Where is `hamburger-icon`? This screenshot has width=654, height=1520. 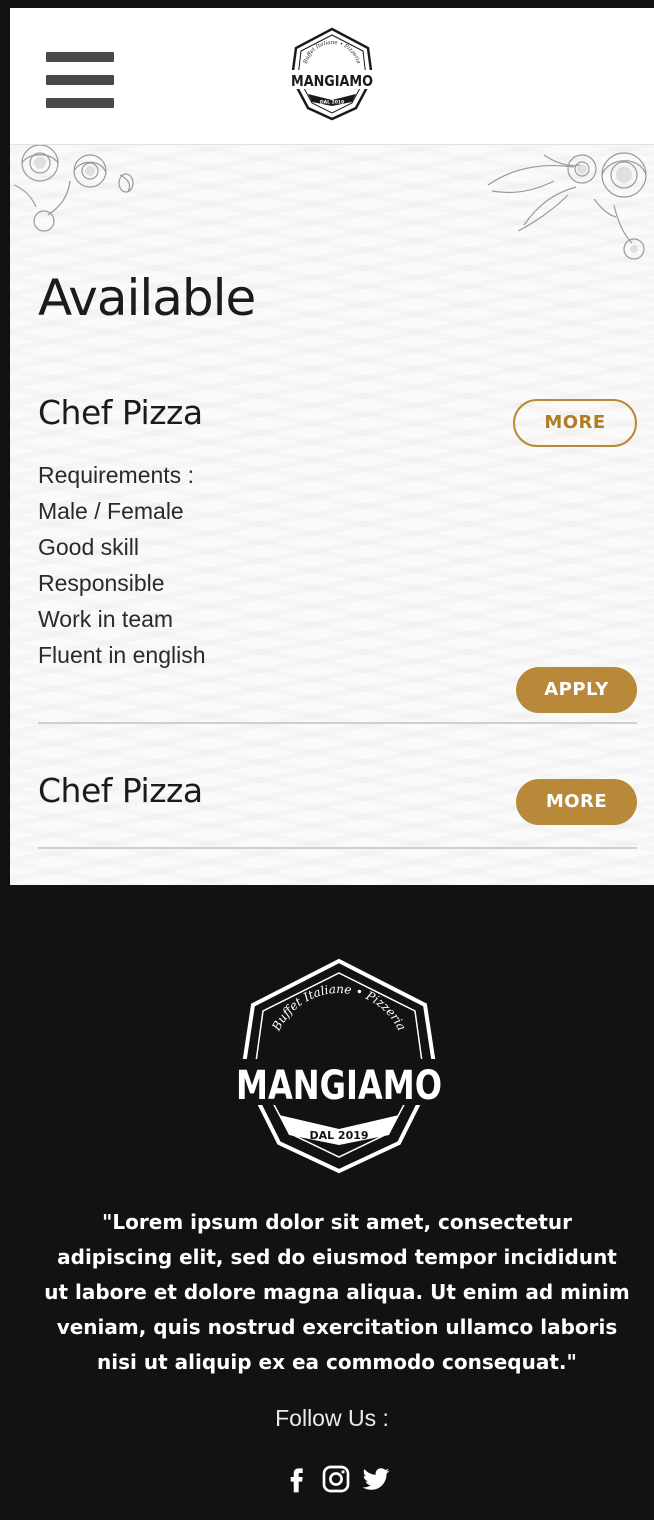
hamburger-icon is located at coordinates (81, 80).